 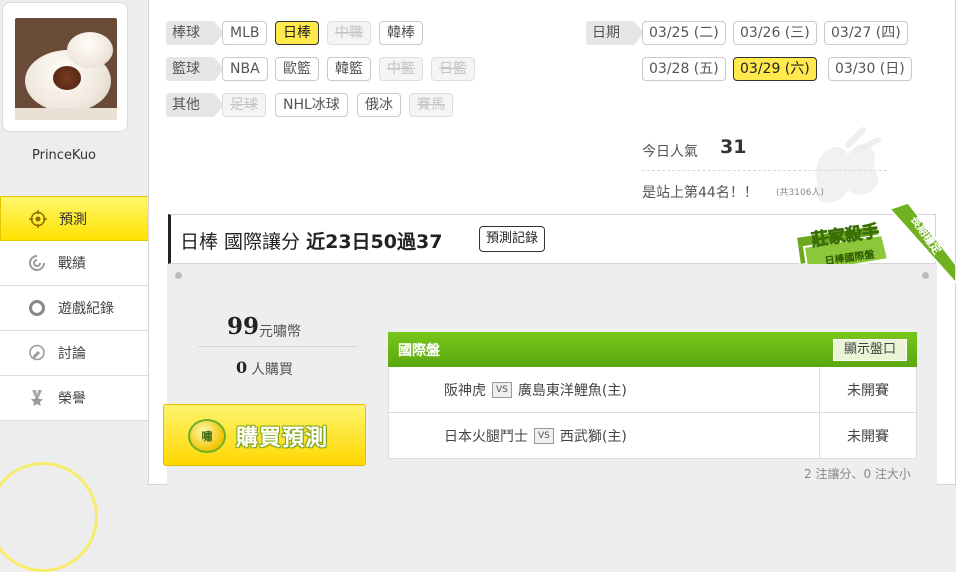 What do you see at coordinates (297, 69) in the screenshot?
I see `filter-tag-euro-basketball: 歐籃` at bounding box center [297, 69].